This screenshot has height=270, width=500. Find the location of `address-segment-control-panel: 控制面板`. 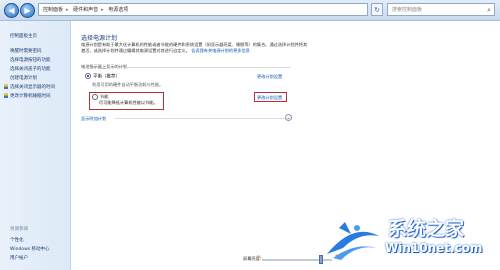

address-segment-control-panel: 控制面板 is located at coordinates (53, 10).